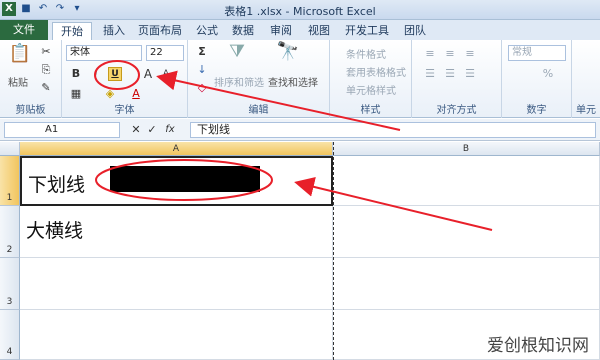 Image resolution: width=600 pixels, height=360 pixels. I want to click on select-all-corner, so click(10, 149).